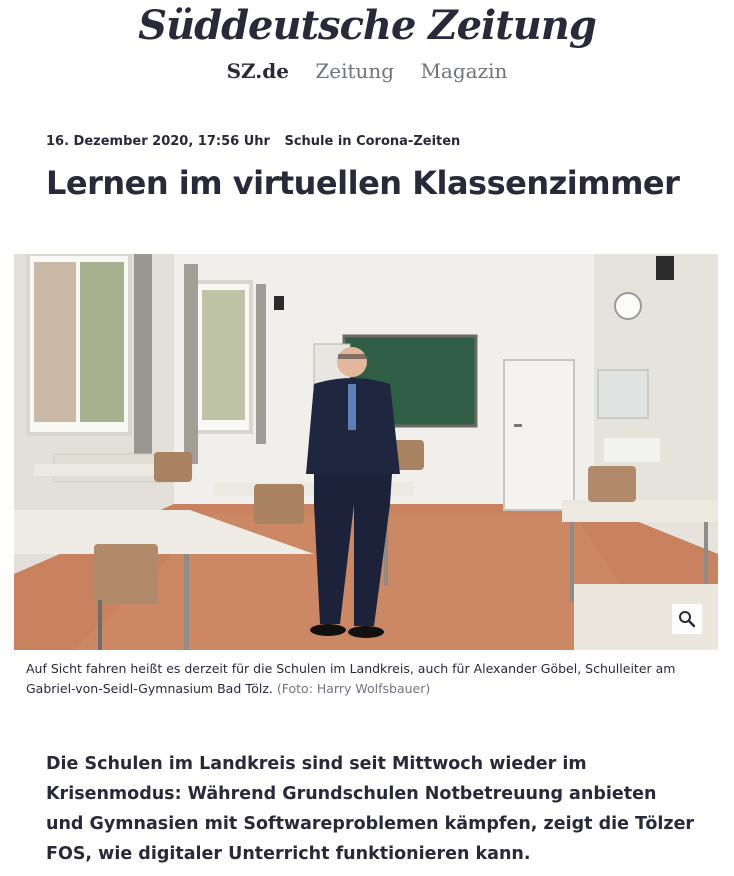 The height and width of the screenshot is (876, 734). What do you see at coordinates (372, 141) in the screenshot?
I see `article-topic: Schule in Corona-Zeiten` at bounding box center [372, 141].